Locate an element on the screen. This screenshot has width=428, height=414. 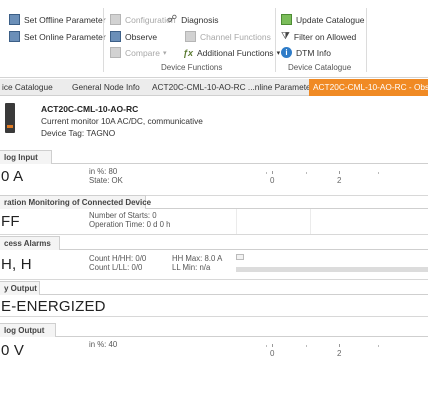
compare-icon is located at coordinates (115, 52).